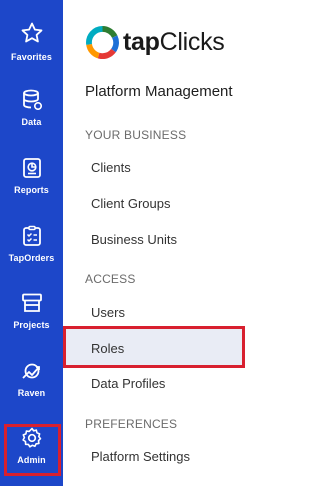 This screenshot has width=320, height=486. Describe the element at coordinates (130, 203) in the screenshot. I see `nav-item-client-groups: Client Groups` at that location.